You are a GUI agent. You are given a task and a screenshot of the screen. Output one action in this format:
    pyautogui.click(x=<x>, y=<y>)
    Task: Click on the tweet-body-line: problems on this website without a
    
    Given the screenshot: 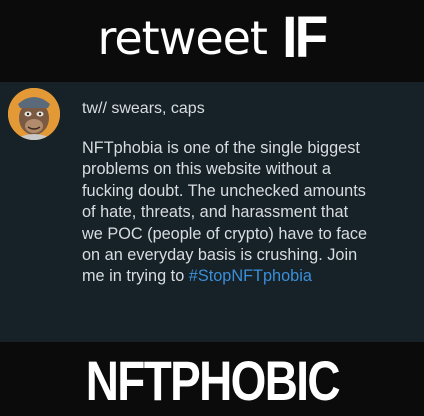 What is the action you would take?
    pyautogui.click(x=206, y=169)
    